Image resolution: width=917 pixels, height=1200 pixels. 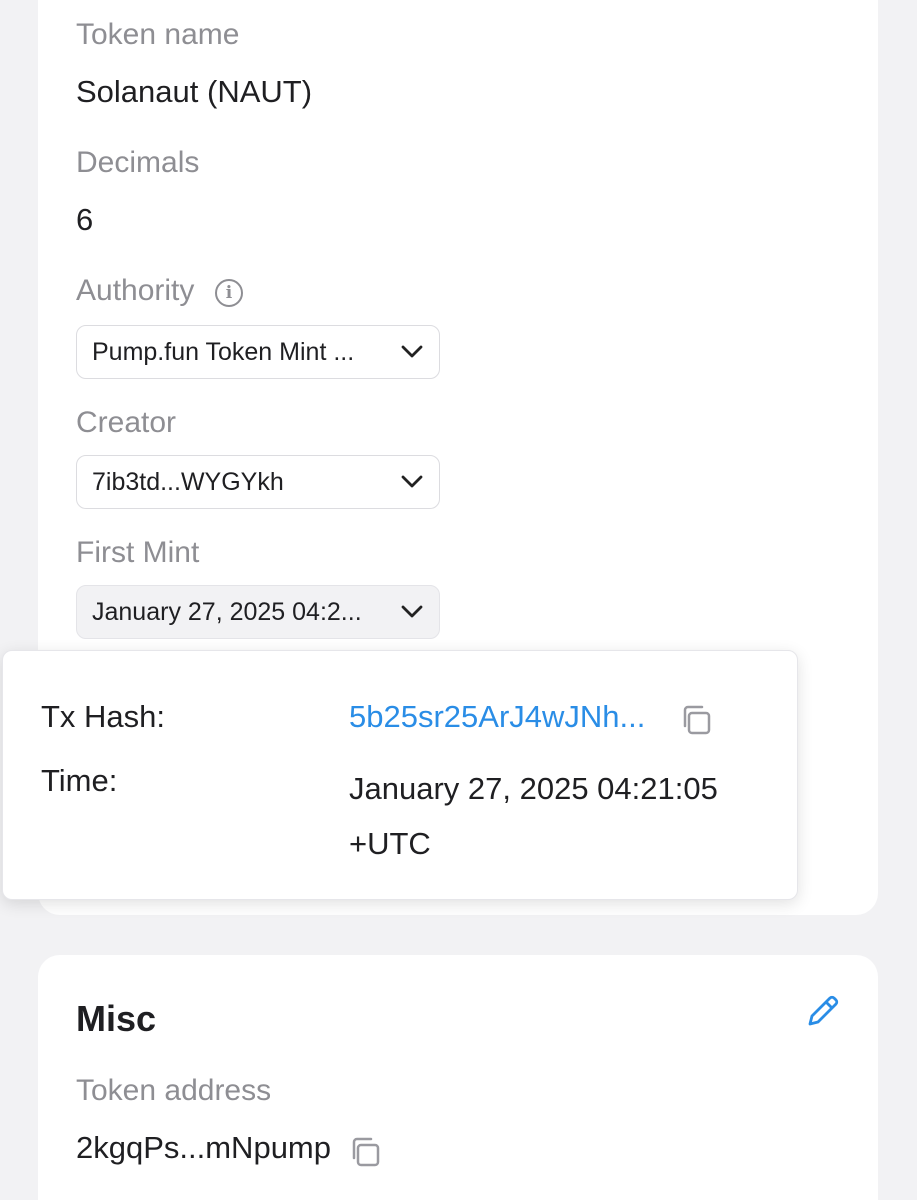 What do you see at coordinates (116, 1018) in the screenshot?
I see `misc-title: Misc` at bounding box center [116, 1018].